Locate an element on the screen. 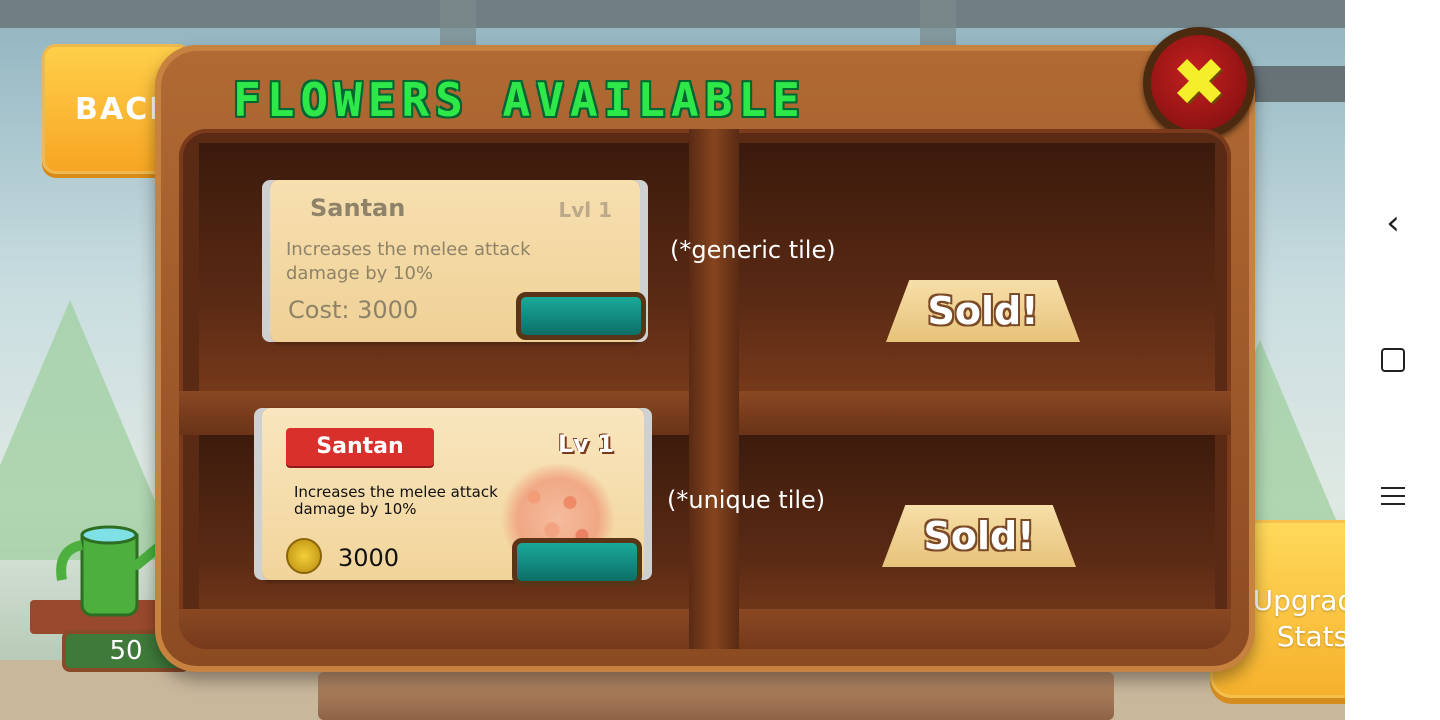 This screenshot has width=1440, height=720. card-cost: Cost: 3000 is located at coordinates (353, 310).